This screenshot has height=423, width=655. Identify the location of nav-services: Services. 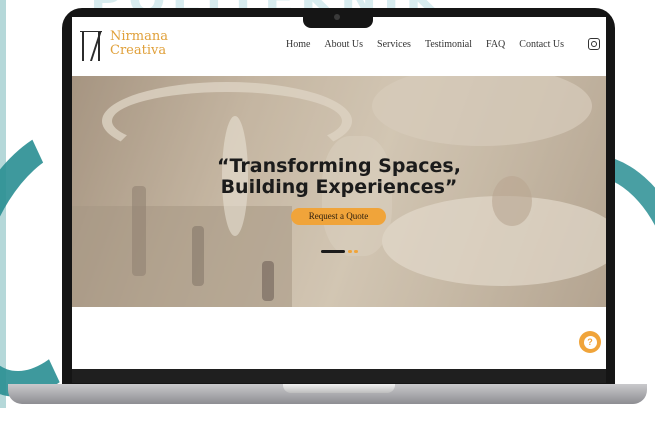
(394, 44).